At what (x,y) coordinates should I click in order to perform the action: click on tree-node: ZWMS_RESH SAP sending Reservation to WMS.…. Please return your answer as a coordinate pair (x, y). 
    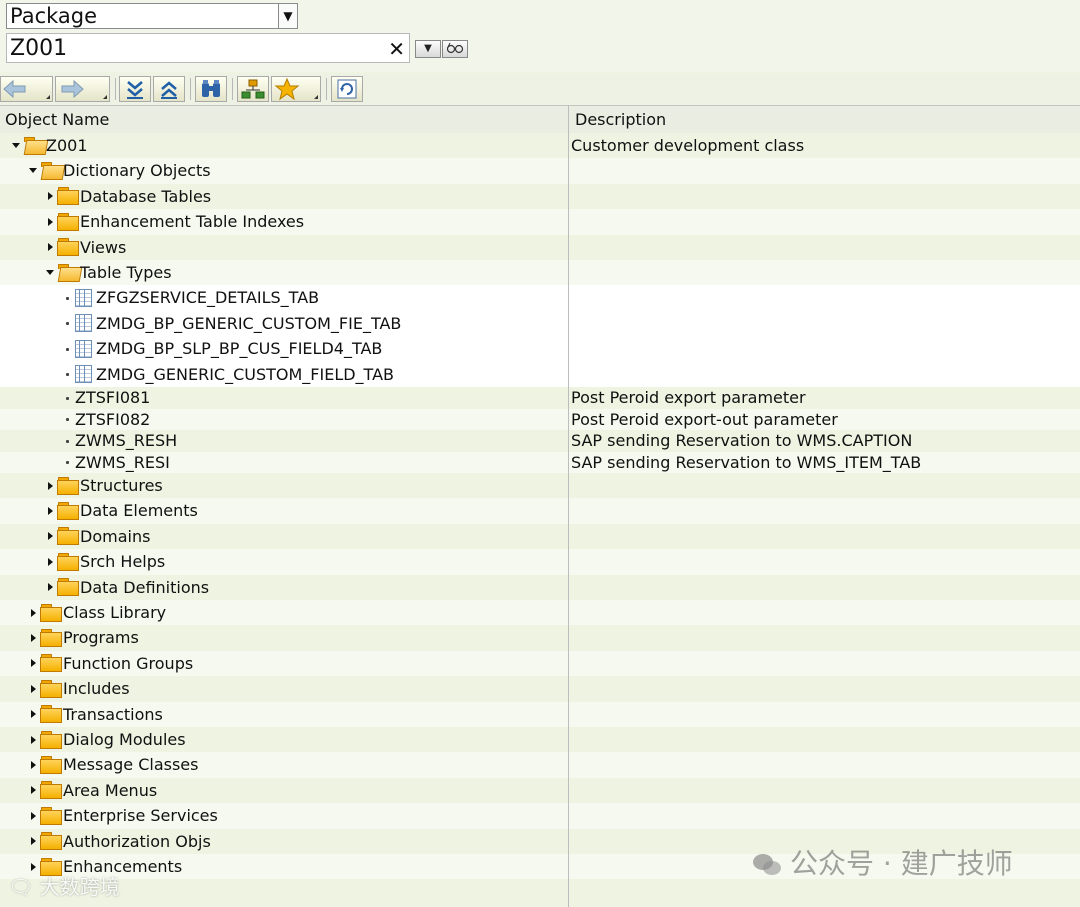
    Looking at the image, I should click on (540, 441).